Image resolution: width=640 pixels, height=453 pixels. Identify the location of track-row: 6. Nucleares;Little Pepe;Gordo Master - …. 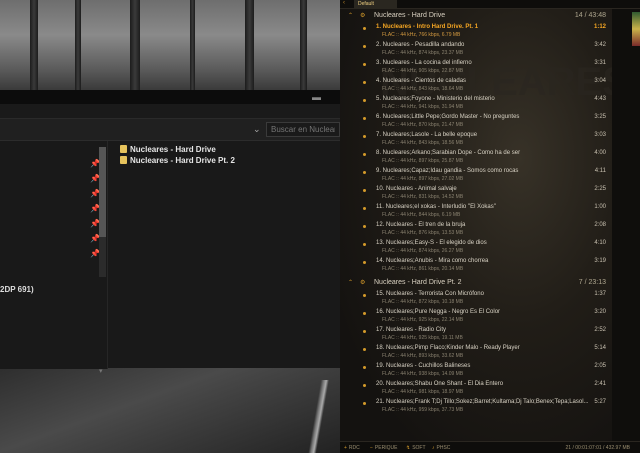
(476, 123).